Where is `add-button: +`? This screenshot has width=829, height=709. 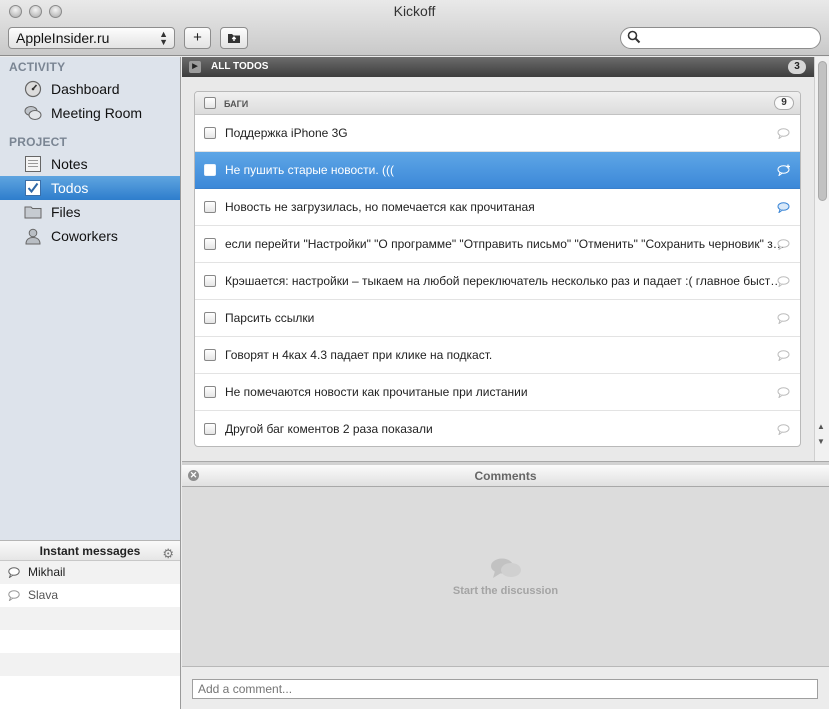 add-button: + is located at coordinates (197, 38).